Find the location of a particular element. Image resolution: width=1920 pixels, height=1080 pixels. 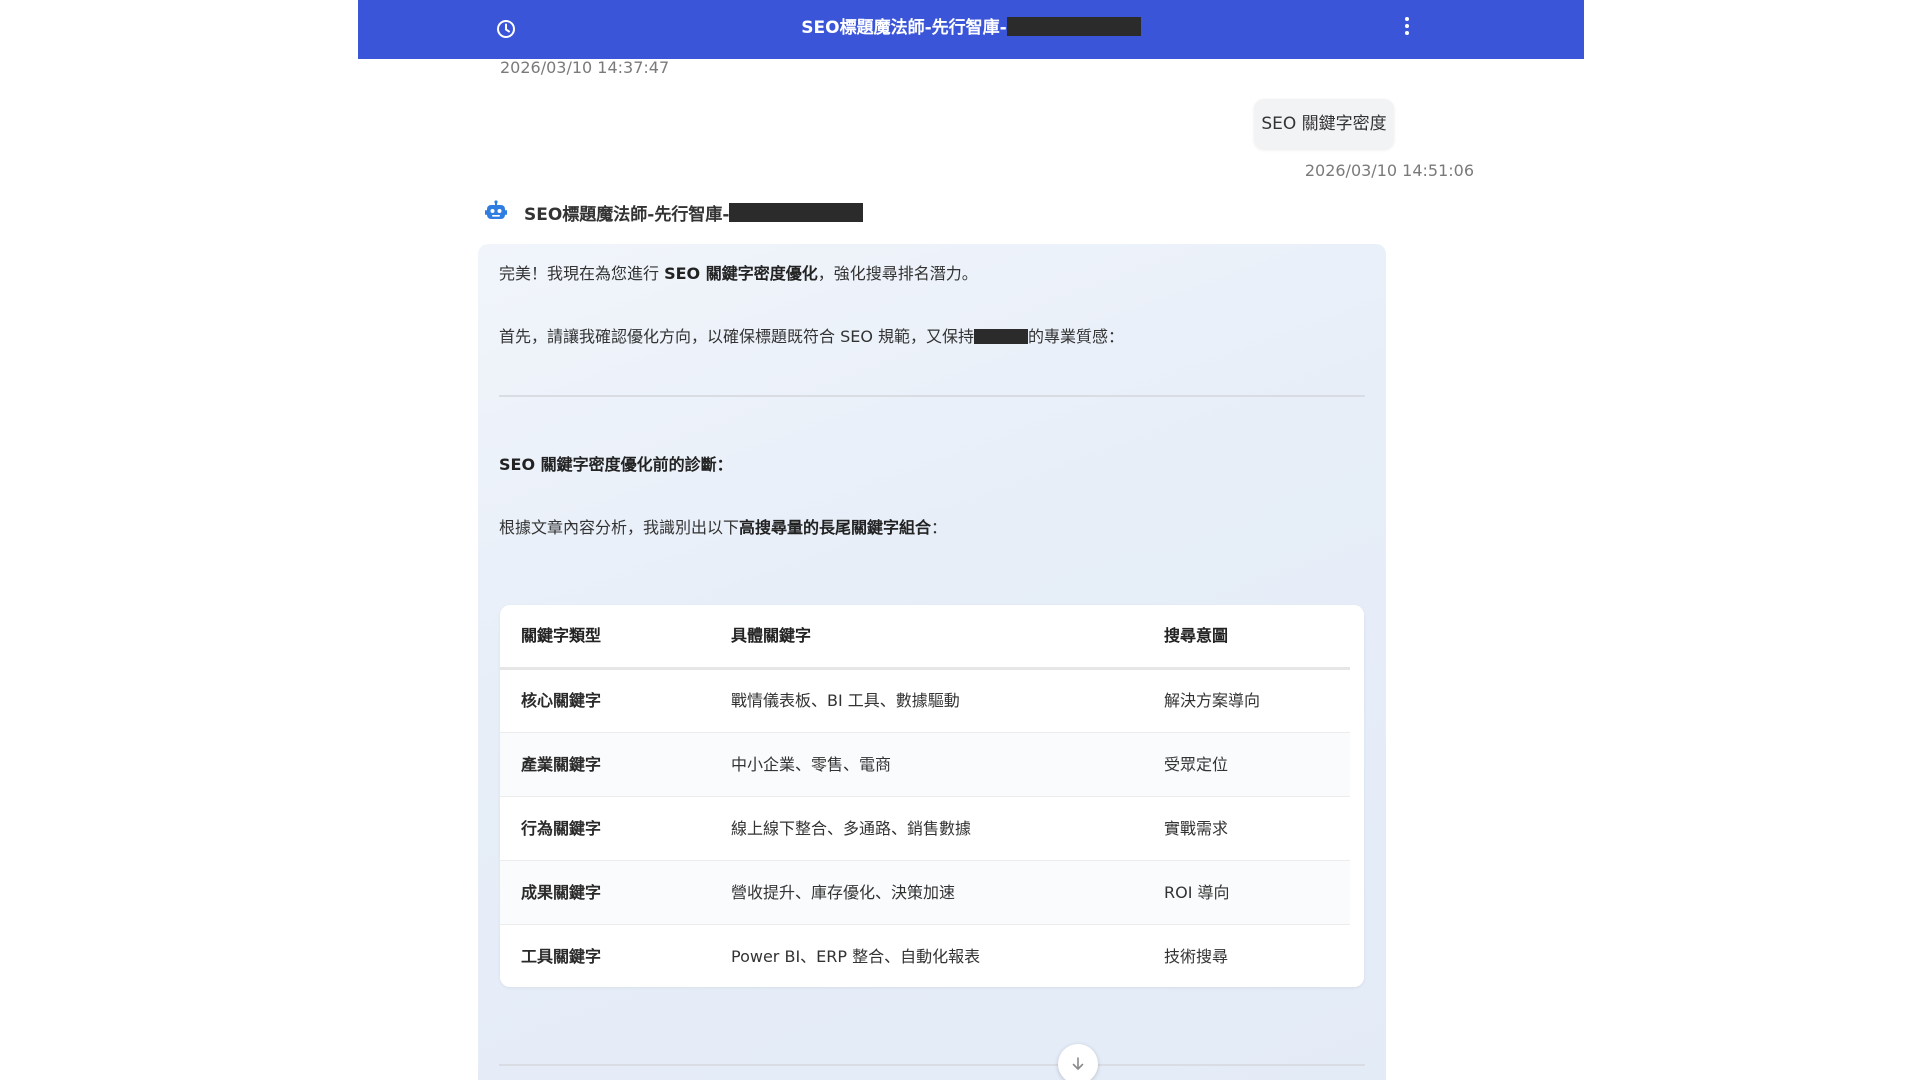

more-vertical-icon is located at coordinates (1407, 26).